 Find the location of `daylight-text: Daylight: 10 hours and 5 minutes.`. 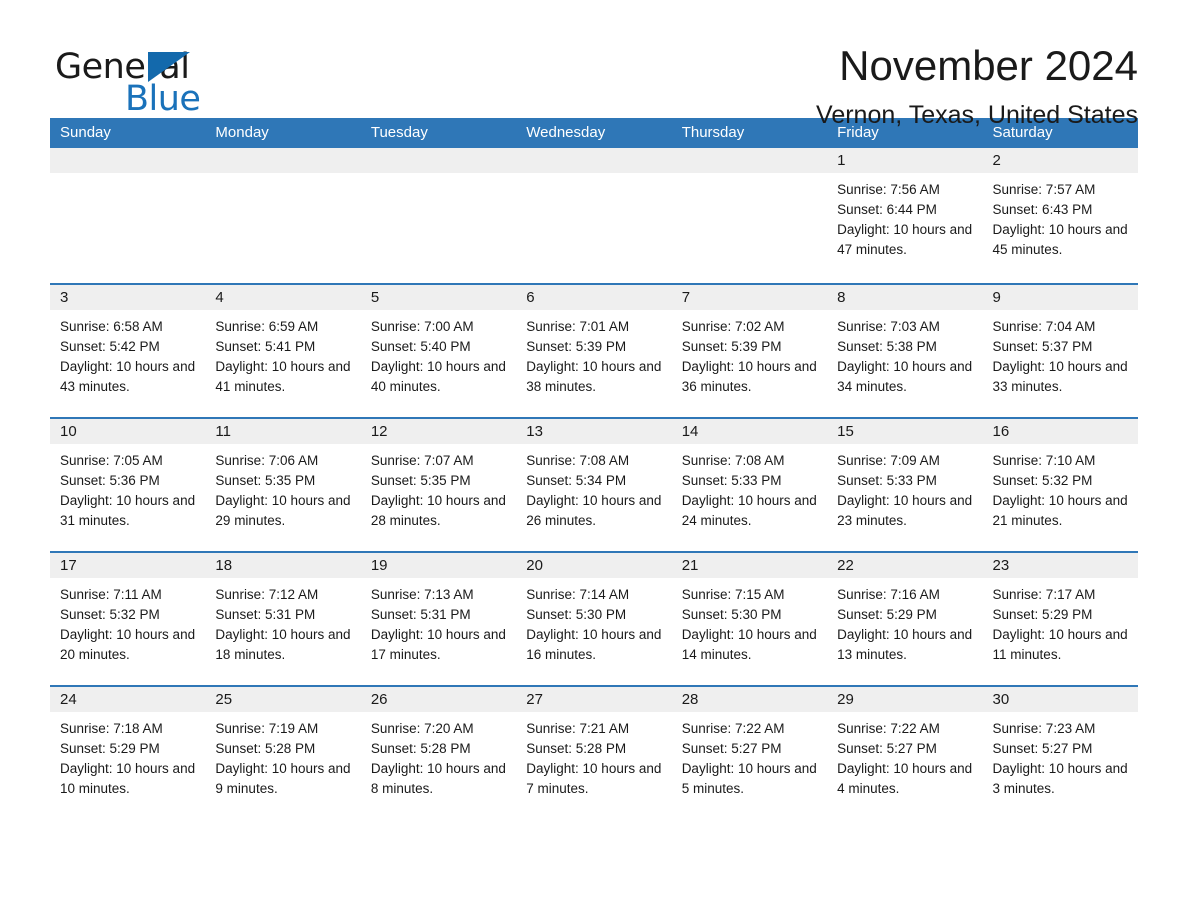

daylight-text: Daylight: 10 hours and 5 minutes. is located at coordinates (749, 778).